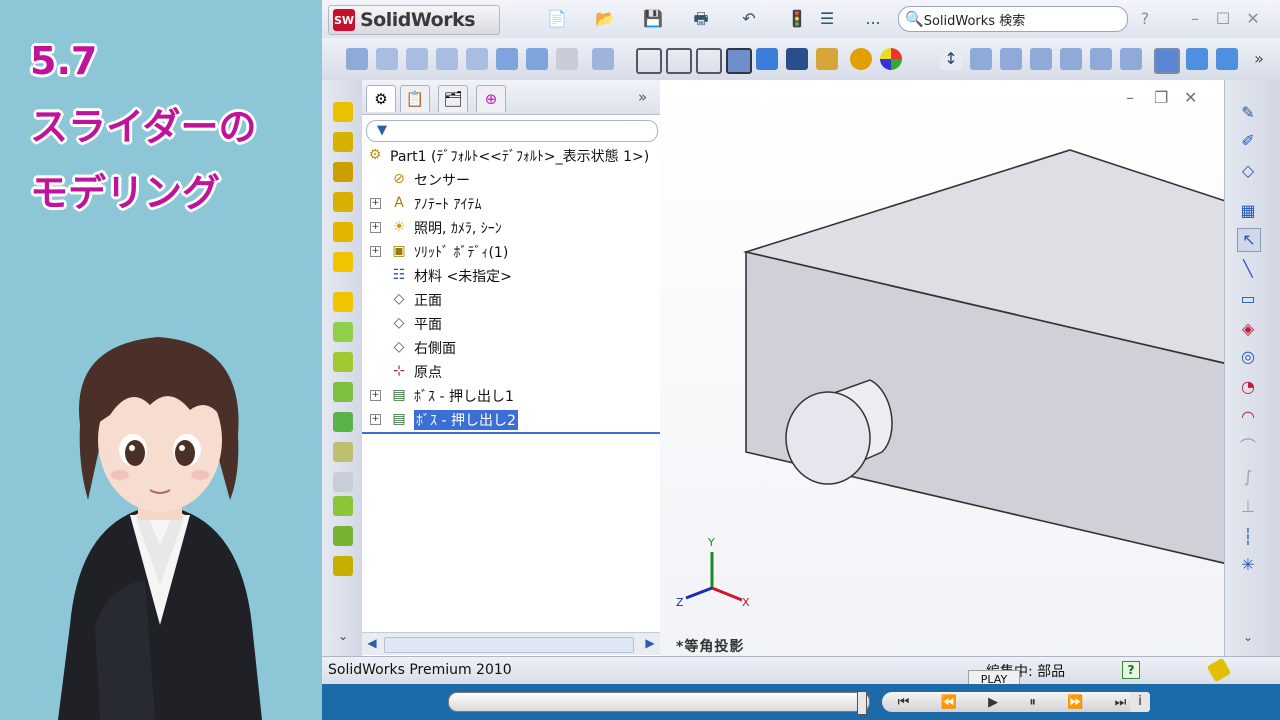  What do you see at coordinates (603, 59) in the screenshot?
I see `section-view-icon` at bounding box center [603, 59].